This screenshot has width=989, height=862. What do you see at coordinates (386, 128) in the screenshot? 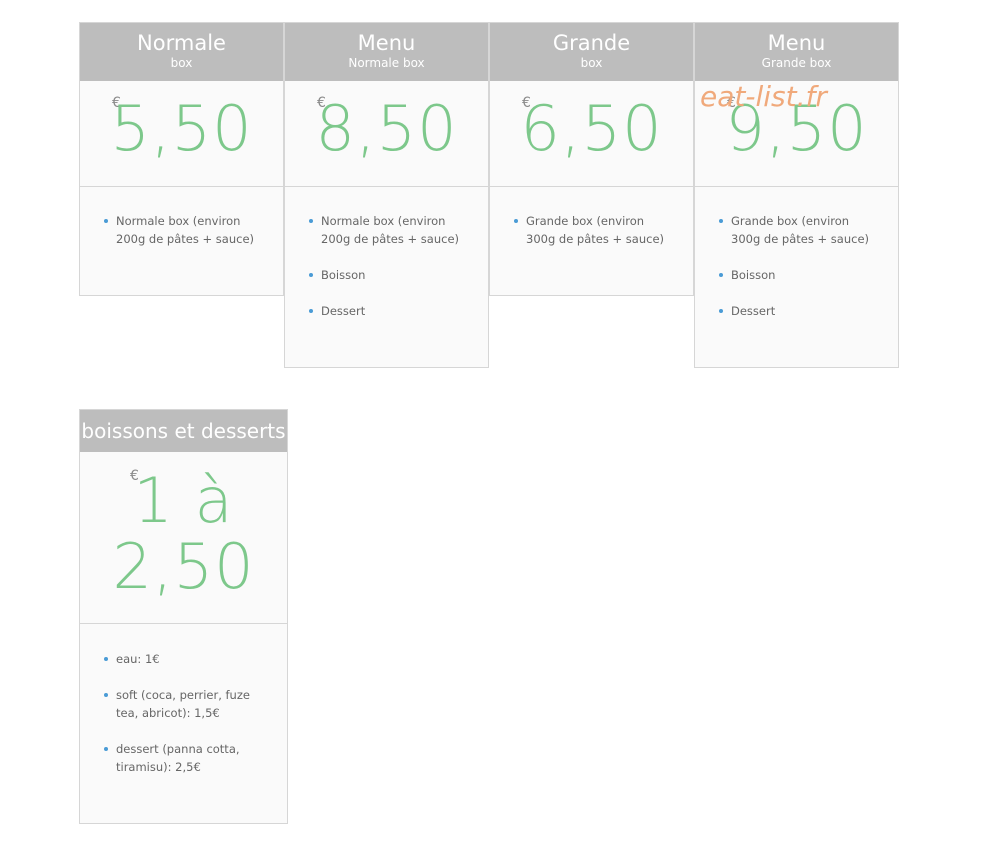
I see `price-amount: 8,50` at bounding box center [386, 128].